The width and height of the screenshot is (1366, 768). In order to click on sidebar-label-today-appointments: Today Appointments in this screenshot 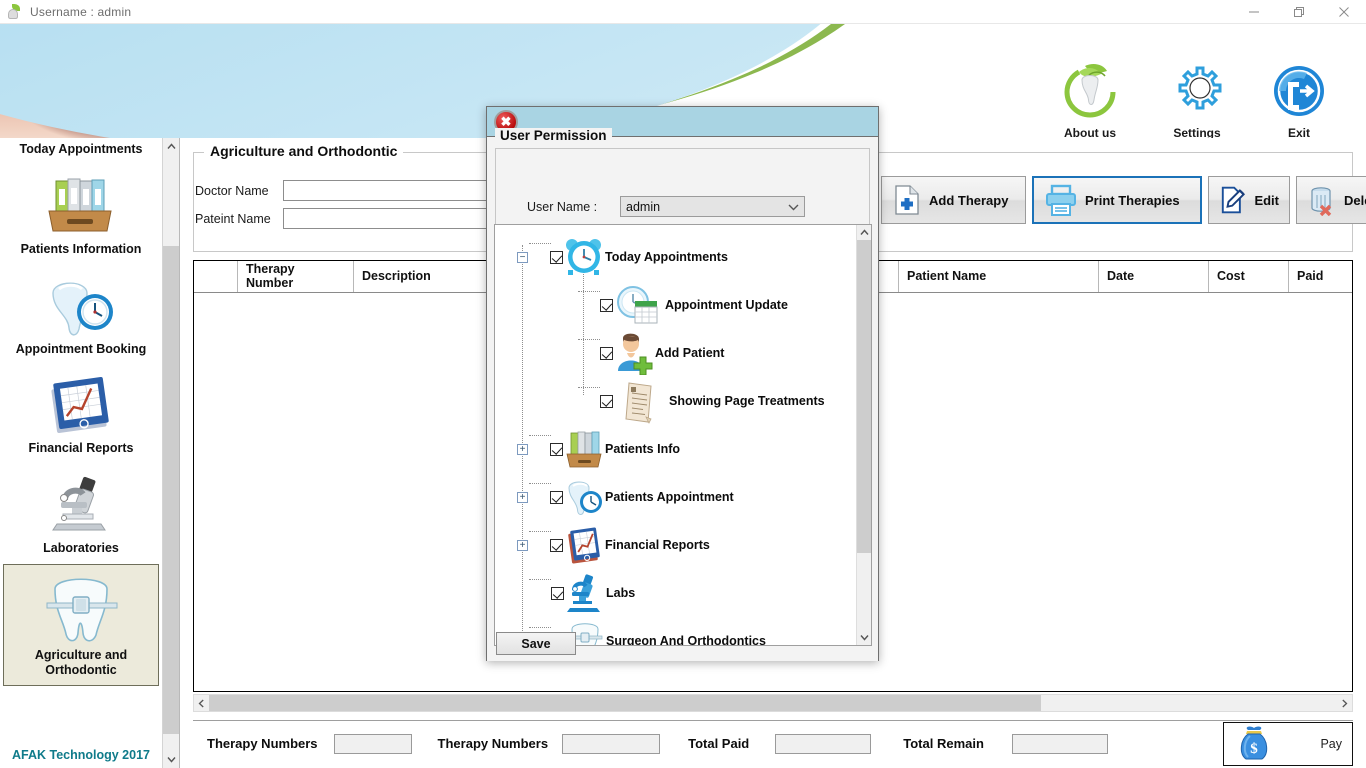, I will do `click(81, 149)`.